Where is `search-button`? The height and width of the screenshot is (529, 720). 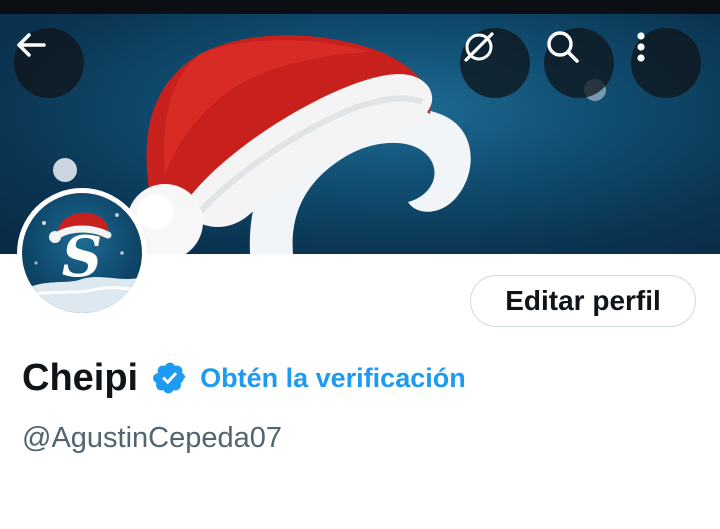 search-button is located at coordinates (579, 63).